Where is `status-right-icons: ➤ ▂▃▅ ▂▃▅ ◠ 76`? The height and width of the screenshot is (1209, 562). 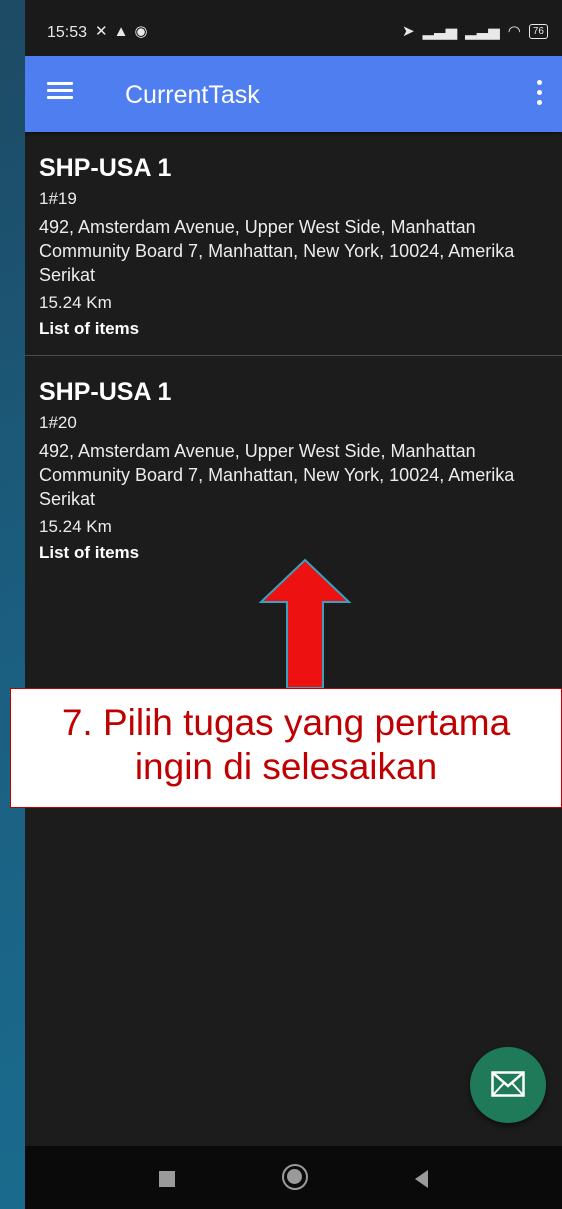
status-right-icons: ➤ ▂▃▅ ▂▃▅ ◠ 76 is located at coordinates (475, 31).